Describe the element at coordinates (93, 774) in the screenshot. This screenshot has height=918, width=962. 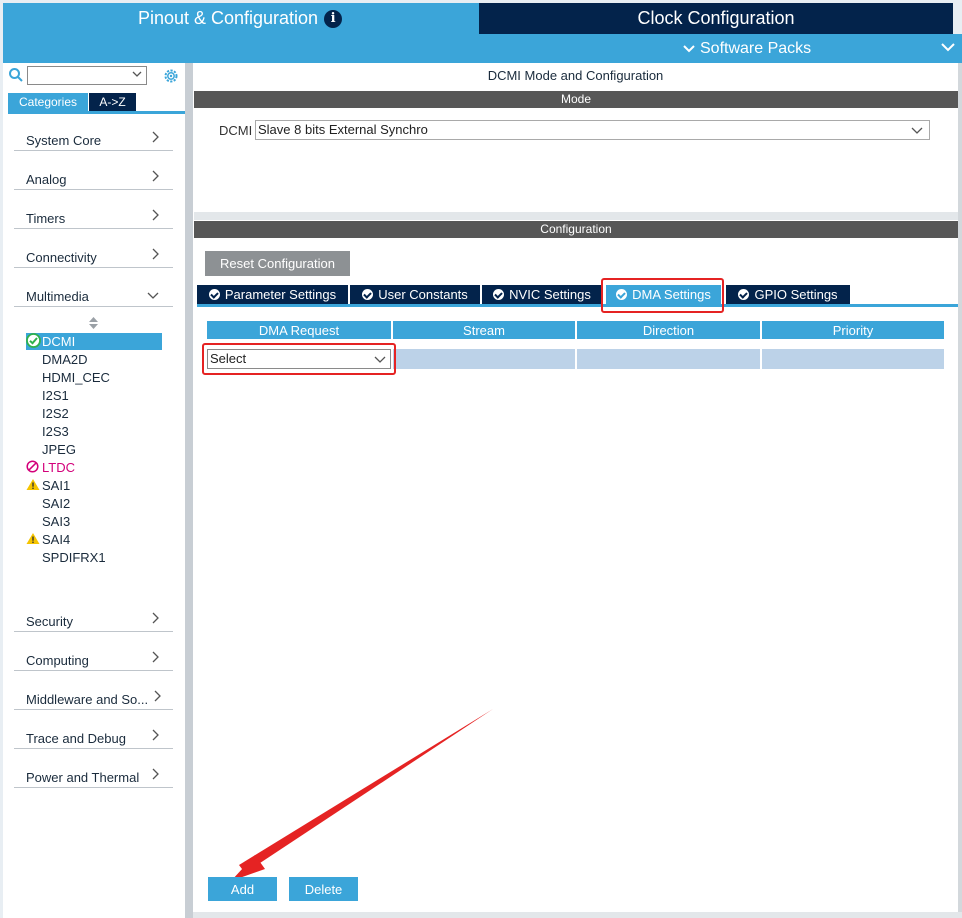
I see `category-power-thermal: Power and Thermal` at that location.